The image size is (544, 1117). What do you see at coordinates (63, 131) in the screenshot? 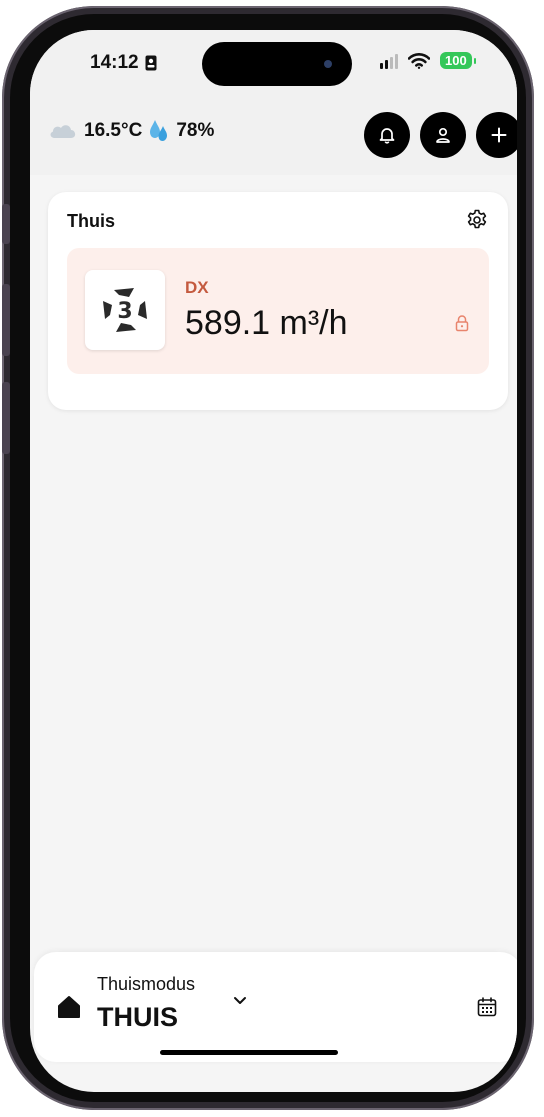
I see `cloud-icon` at bounding box center [63, 131].